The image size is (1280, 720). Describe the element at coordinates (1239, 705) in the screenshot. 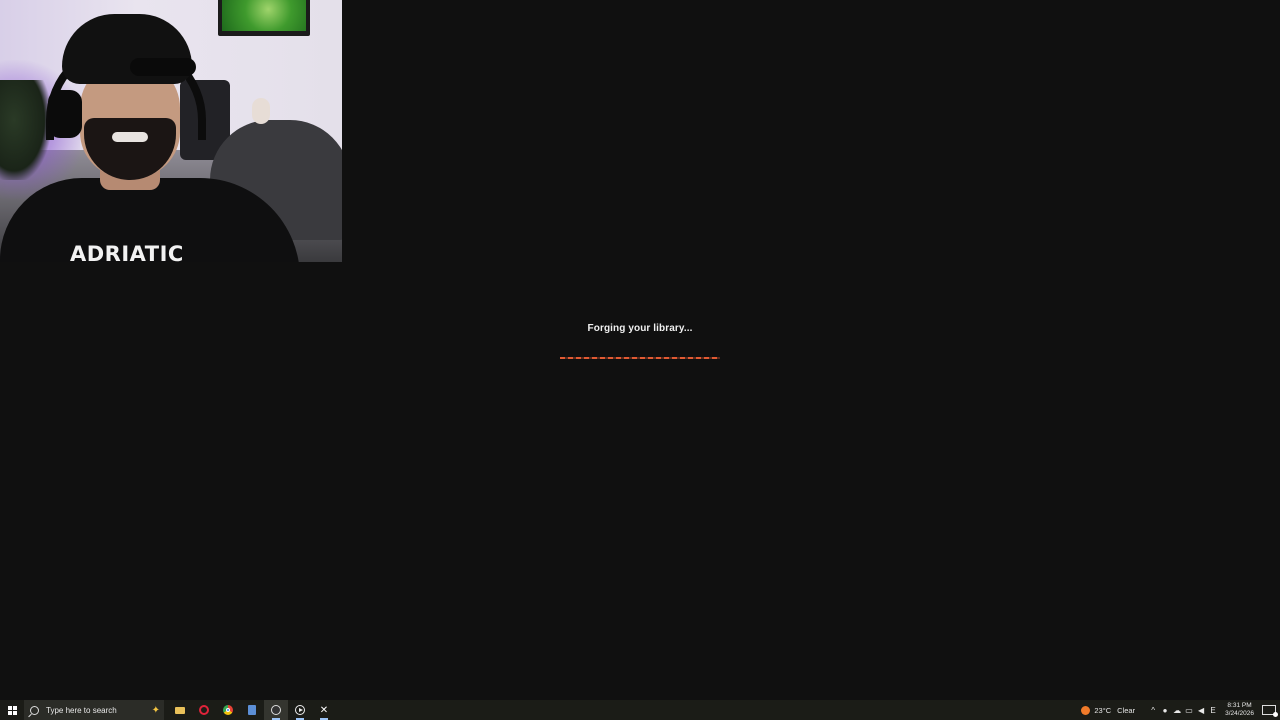

I see `clock-time: 8:31 PM` at that location.